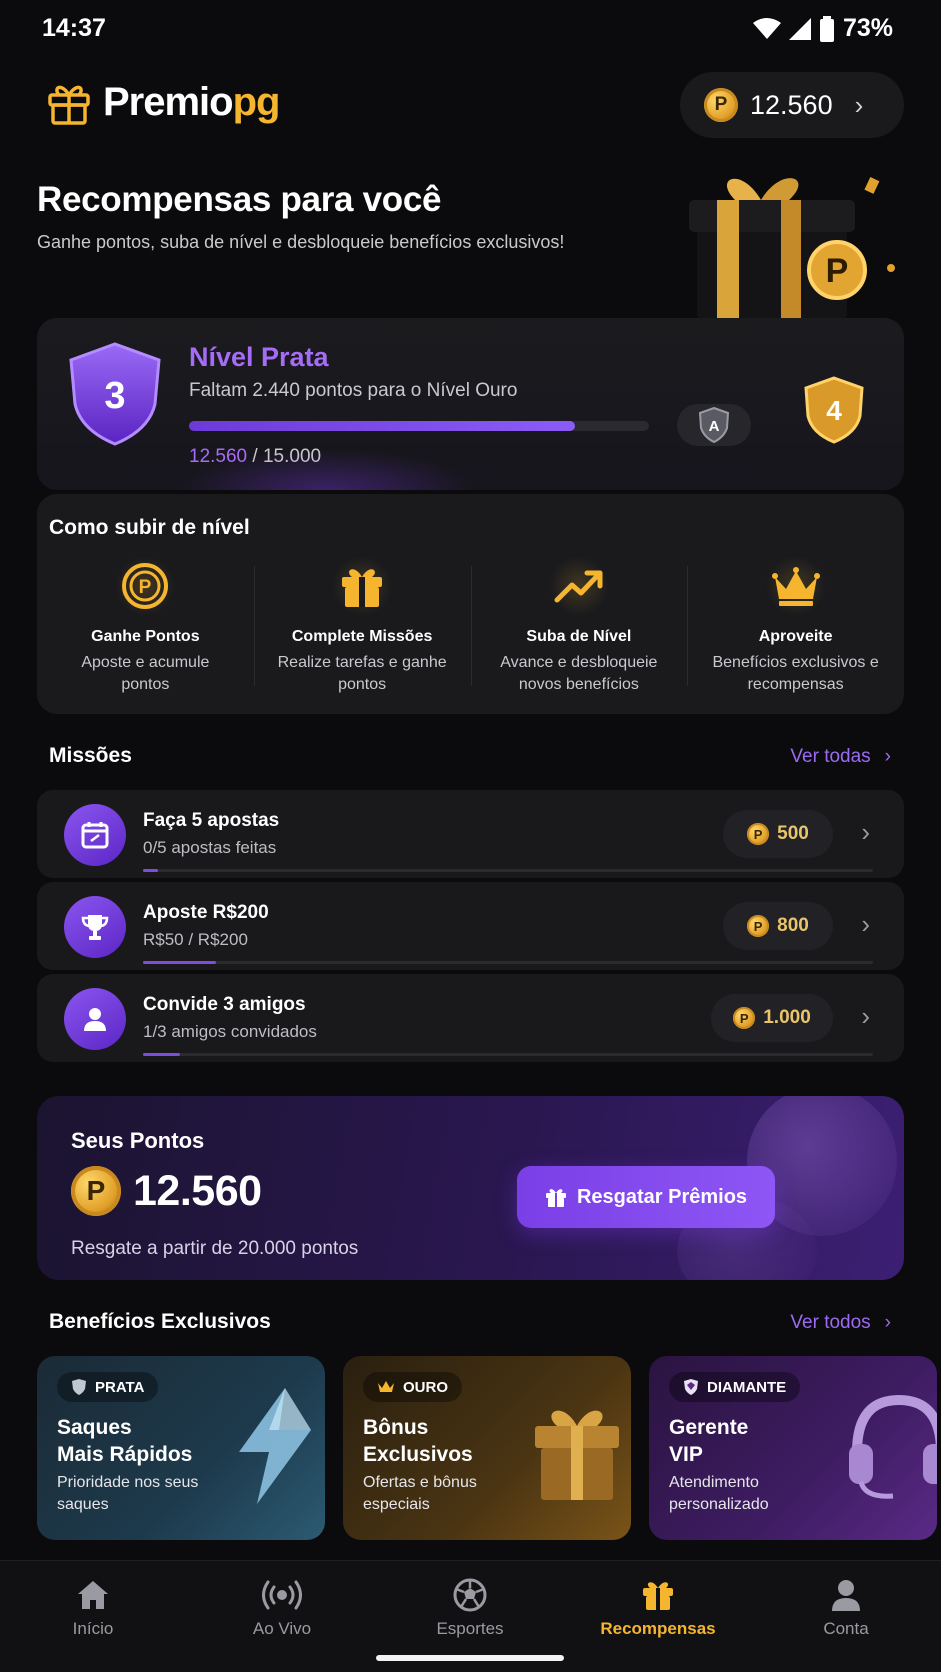 The height and width of the screenshot is (1672, 941). I want to click on home-icon, so click(93, 1595).